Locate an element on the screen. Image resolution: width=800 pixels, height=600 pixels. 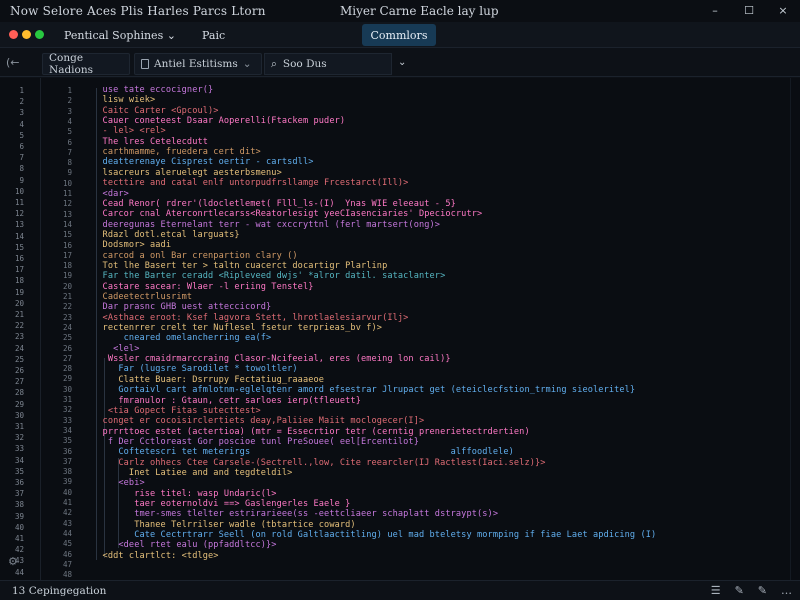
code-line: rise titel: wasp Undaric(l> is located at coordinates (184, 494).